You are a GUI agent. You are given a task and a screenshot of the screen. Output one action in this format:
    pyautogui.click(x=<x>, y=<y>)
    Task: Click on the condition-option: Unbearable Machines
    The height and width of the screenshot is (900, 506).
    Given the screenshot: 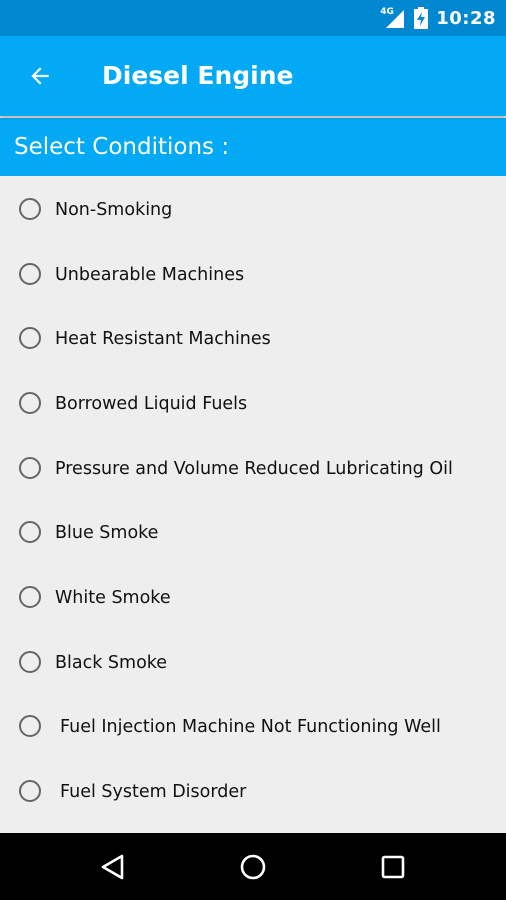 What is the action you would take?
    pyautogui.click(x=253, y=275)
    